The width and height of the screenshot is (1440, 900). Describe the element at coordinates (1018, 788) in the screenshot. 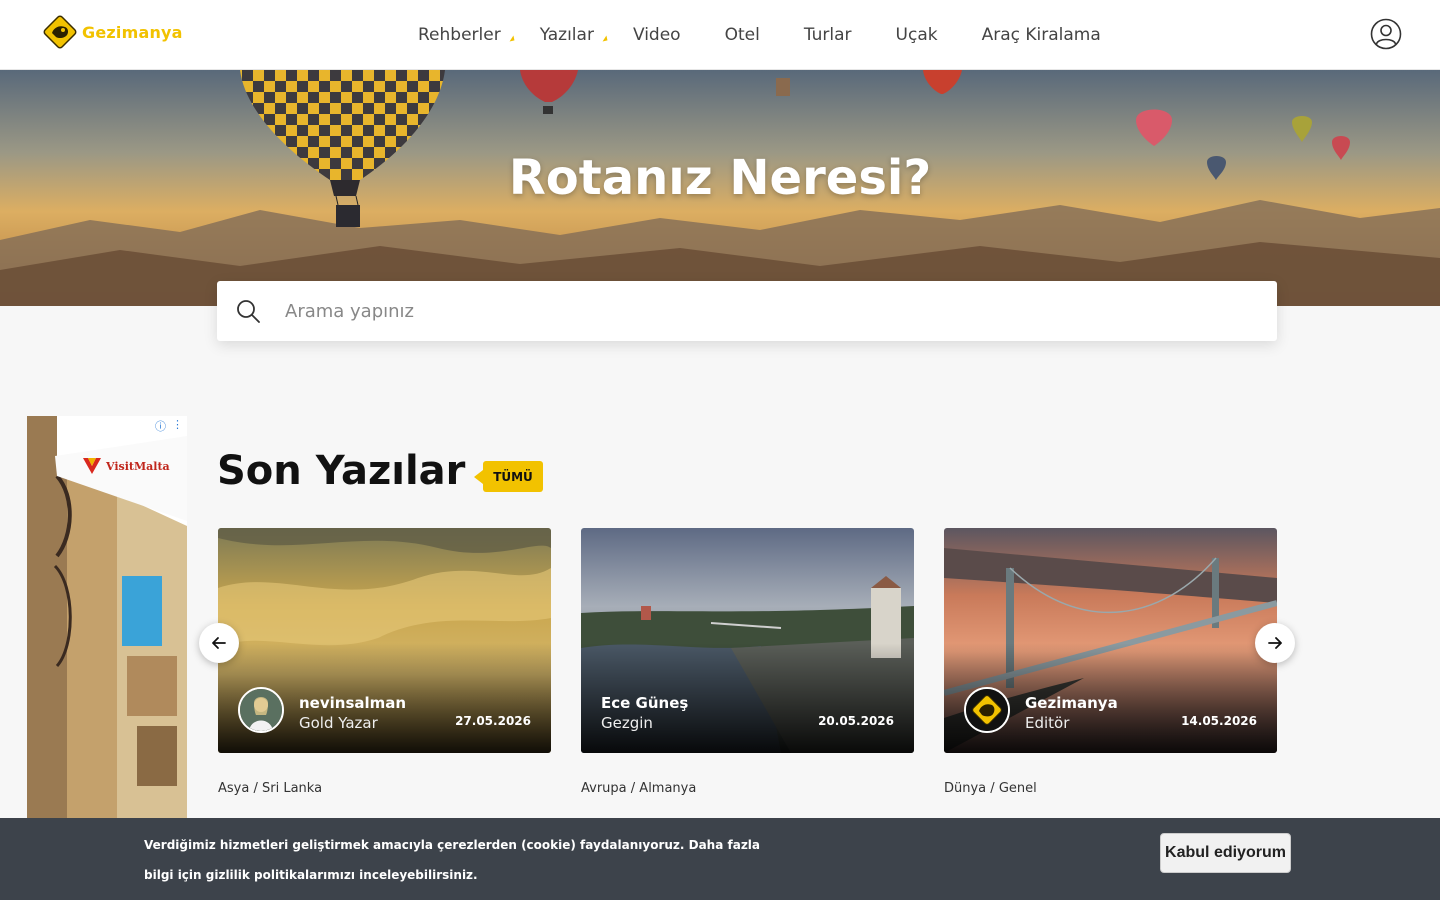

I see `breadcrumb-country: Genel` at that location.